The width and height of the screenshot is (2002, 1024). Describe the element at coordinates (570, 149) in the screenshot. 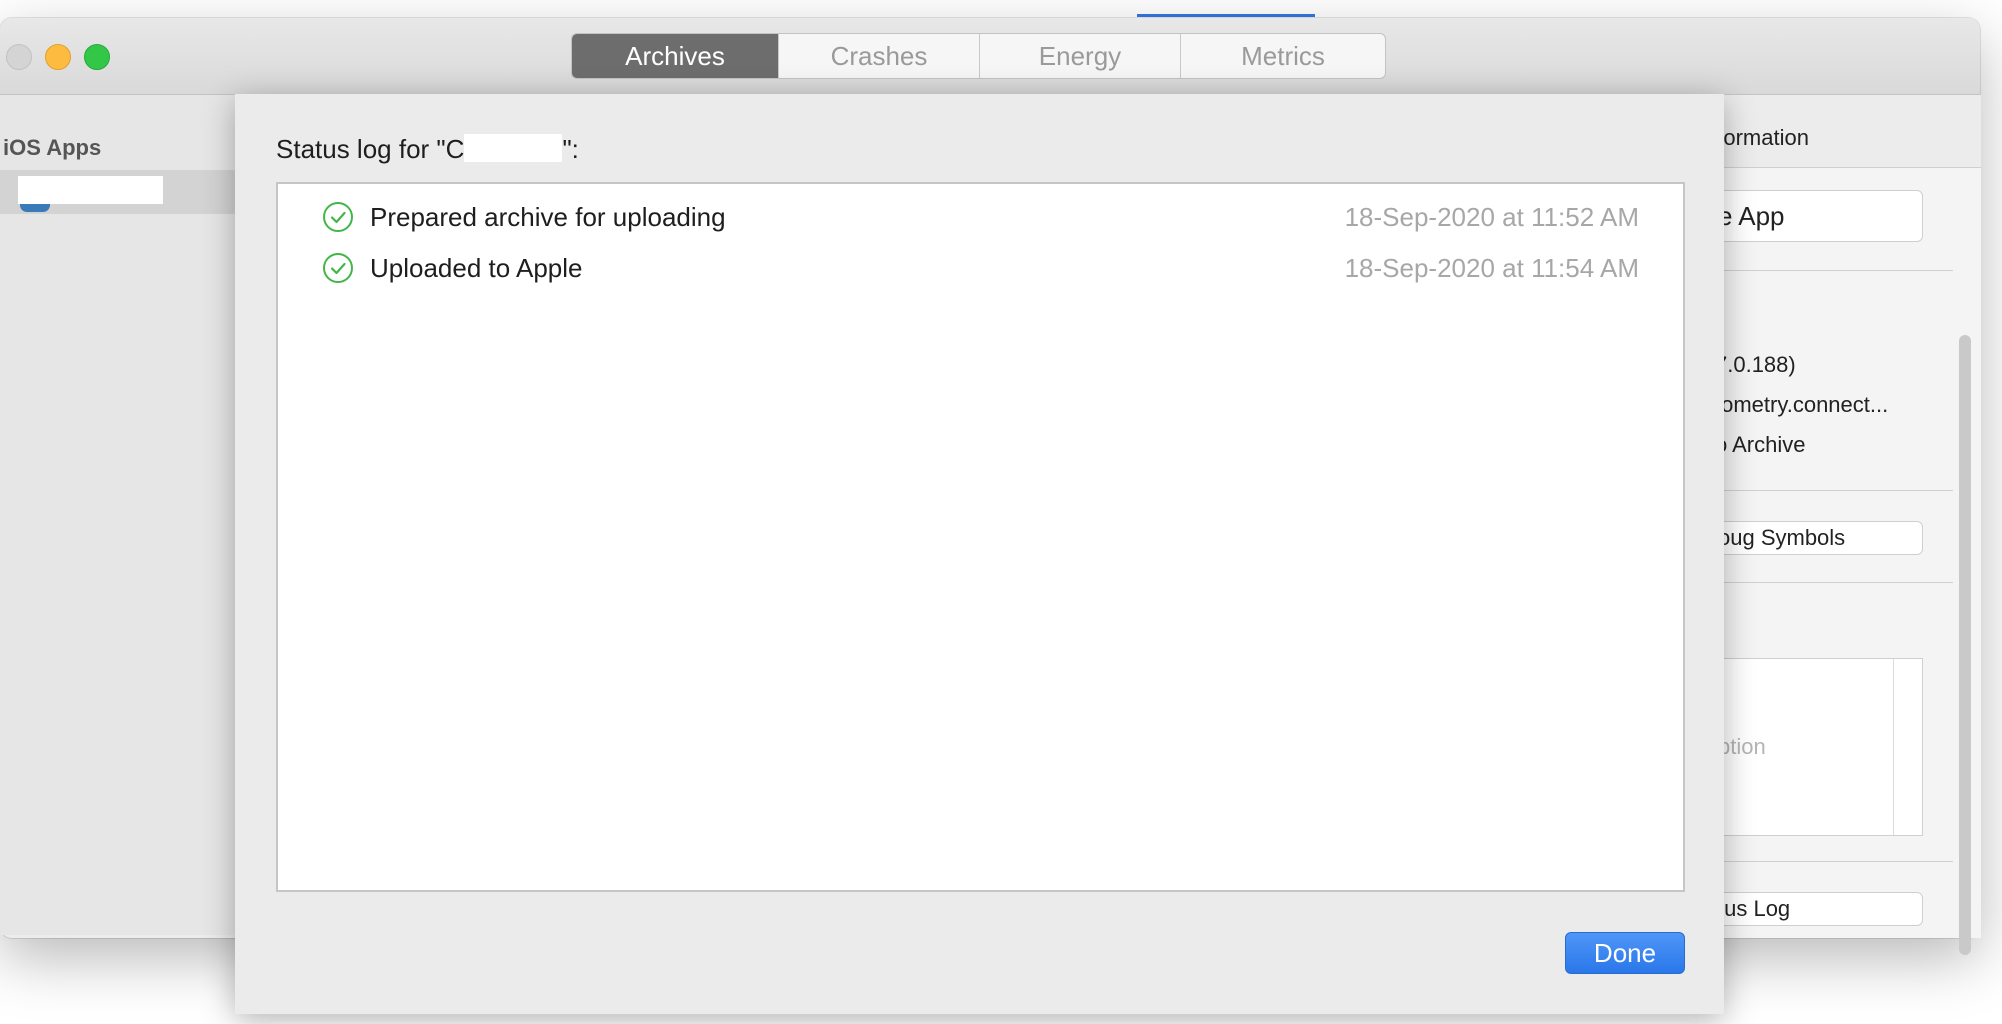

I see `sheet-title-suffix: ":` at that location.